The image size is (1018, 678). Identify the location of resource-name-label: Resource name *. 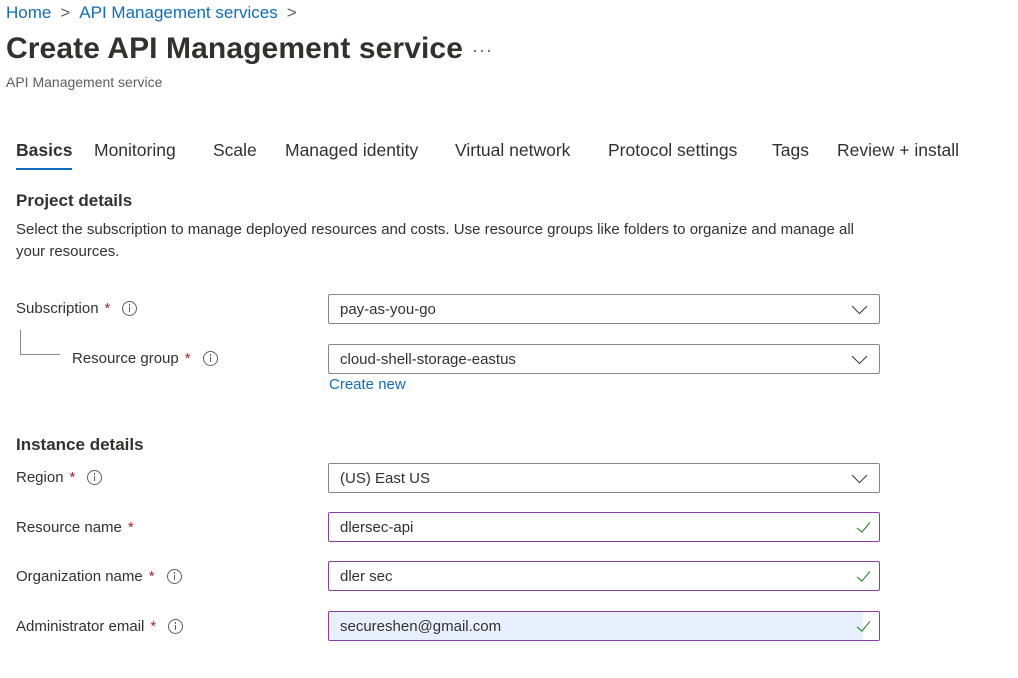
(75, 527).